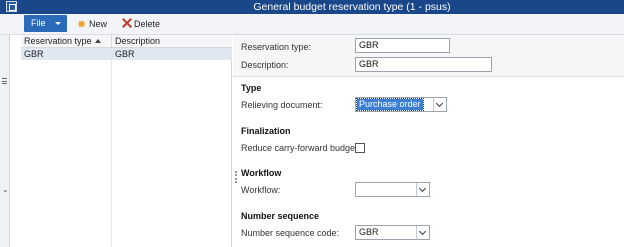 Image resolution: width=624 pixels, height=247 pixels. I want to click on relieving-document-select: Purchase order, so click(401, 104).